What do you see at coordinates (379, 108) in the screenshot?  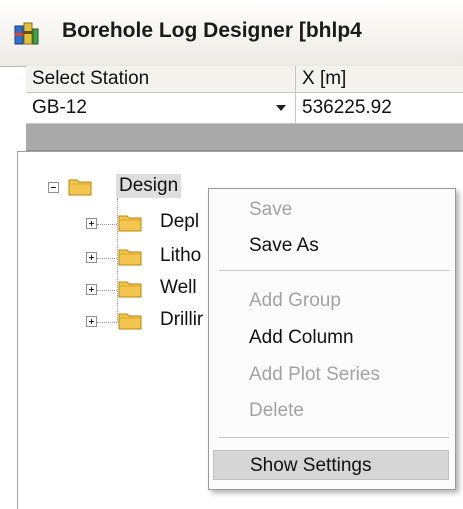 I see `x-coordinate-cell: 536225.92` at bounding box center [379, 108].